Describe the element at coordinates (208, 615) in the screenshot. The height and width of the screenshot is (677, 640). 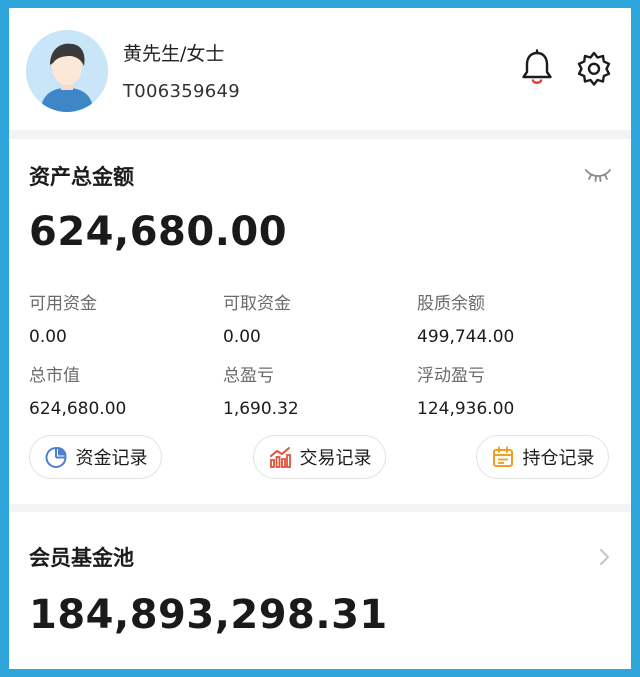
I see `member-pool-amount: 184,893,298.31` at that location.